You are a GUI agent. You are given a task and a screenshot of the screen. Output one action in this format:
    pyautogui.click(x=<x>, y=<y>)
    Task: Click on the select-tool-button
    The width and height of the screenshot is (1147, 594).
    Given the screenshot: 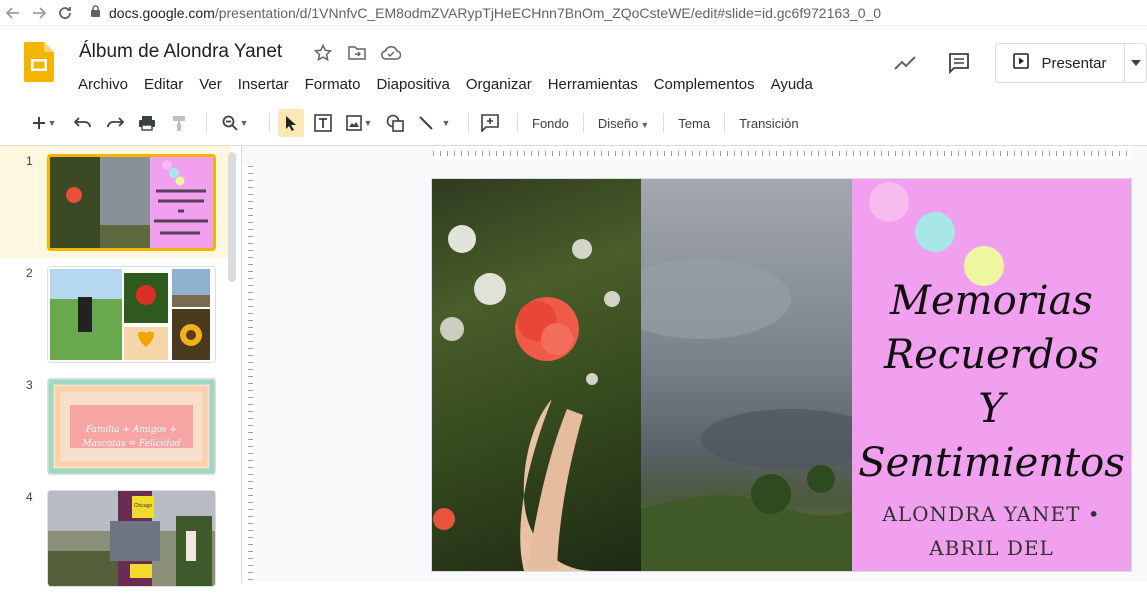 What is the action you would take?
    pyautogui.click(x=291, y=123)
    